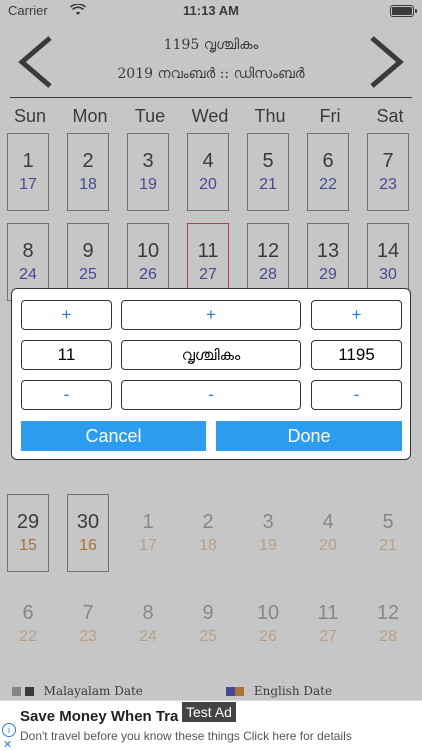  I want to click on cancel-button: Cancel, so click(113, 436).